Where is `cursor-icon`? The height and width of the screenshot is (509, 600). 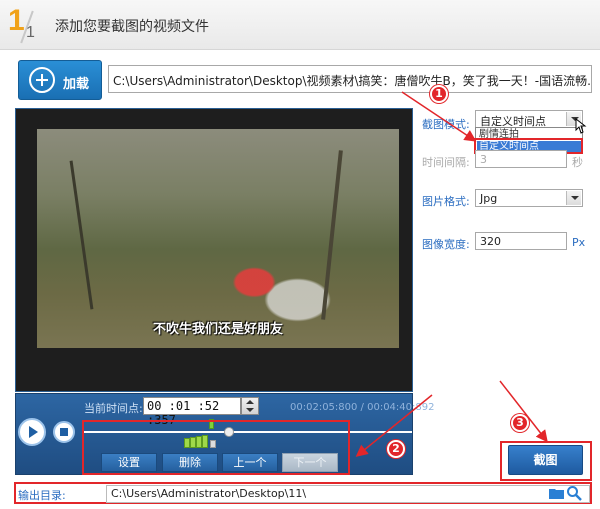
cursor-icon is located at coordinates (581, 126).